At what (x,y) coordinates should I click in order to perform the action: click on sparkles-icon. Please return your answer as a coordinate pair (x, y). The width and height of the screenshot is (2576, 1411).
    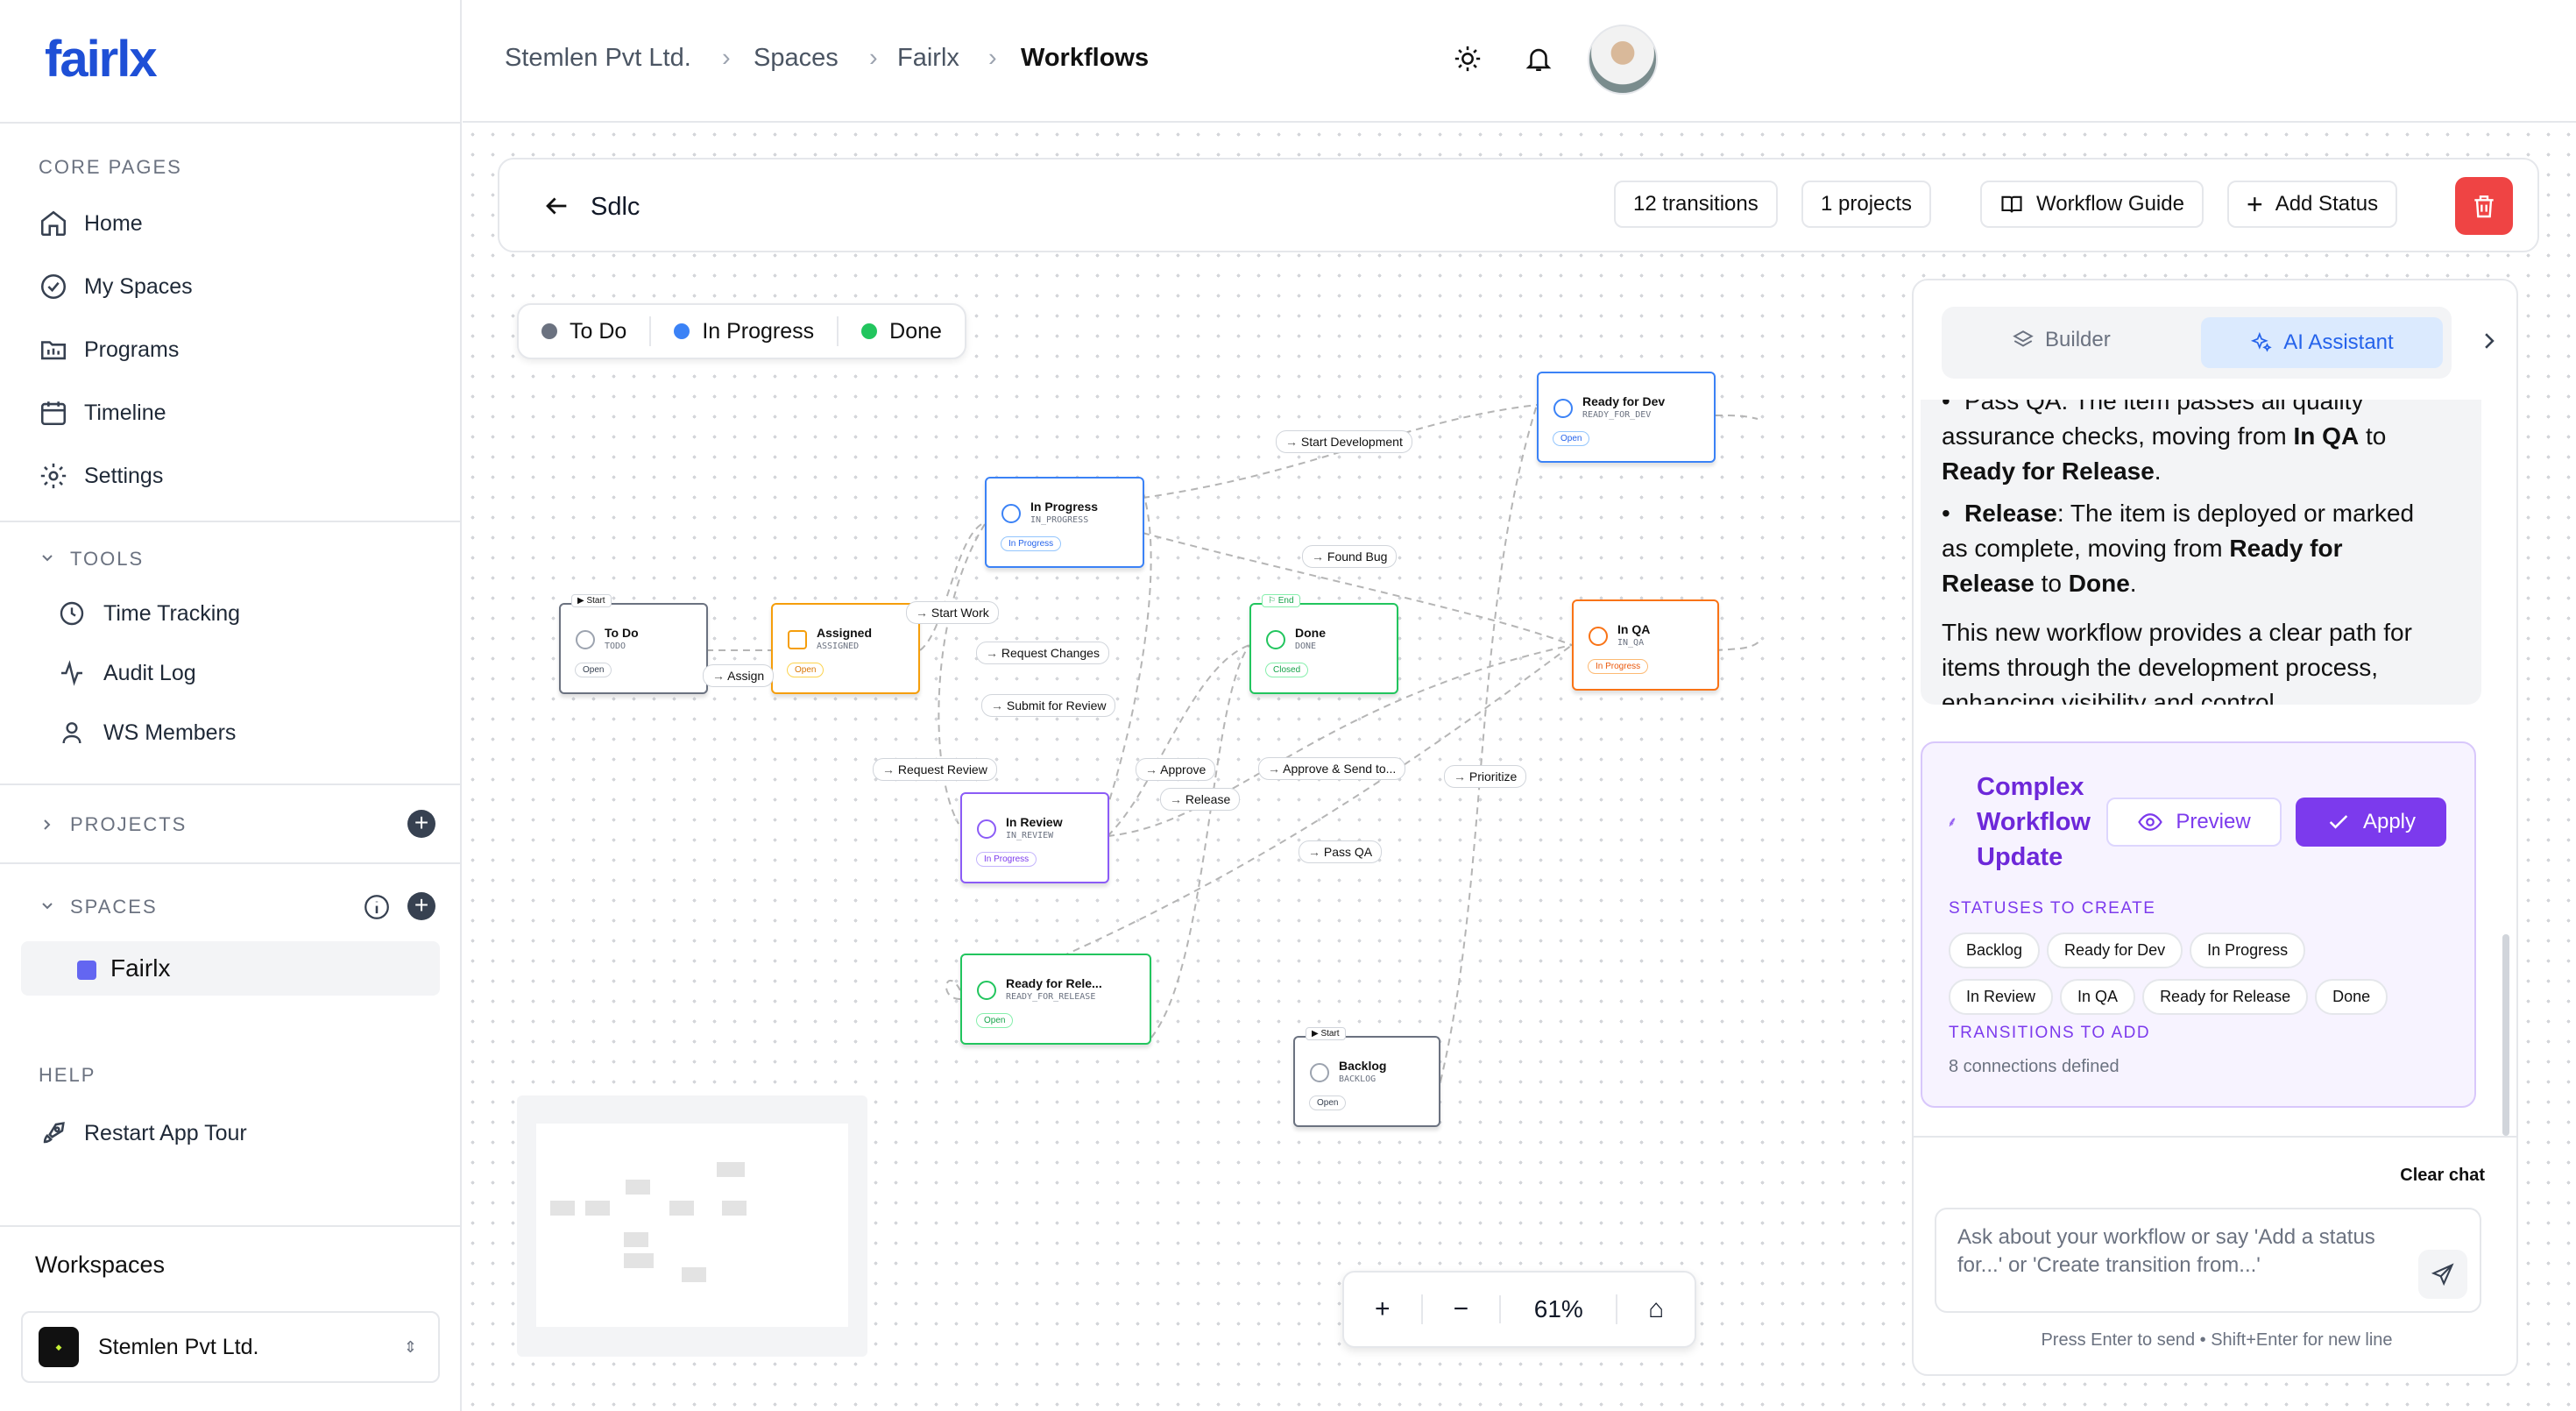
    Looking at the image, I should click on (2261, 341).